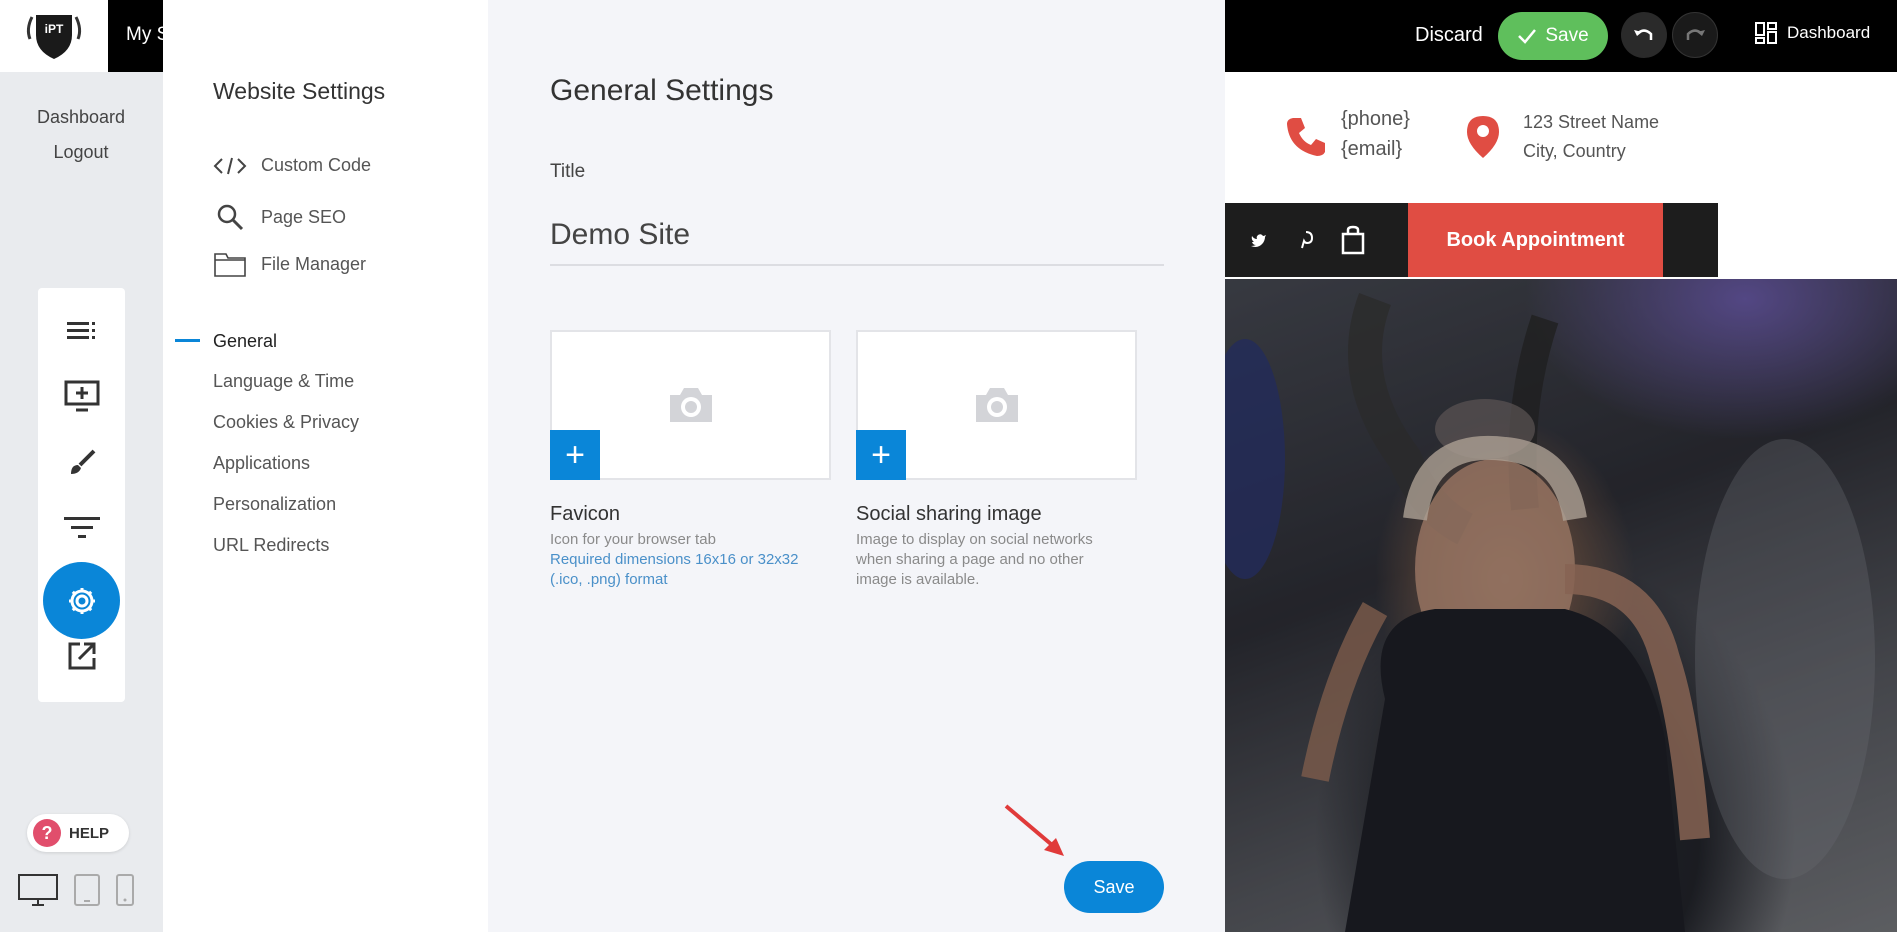  I want to click on brush-icon, so click(82, 461).